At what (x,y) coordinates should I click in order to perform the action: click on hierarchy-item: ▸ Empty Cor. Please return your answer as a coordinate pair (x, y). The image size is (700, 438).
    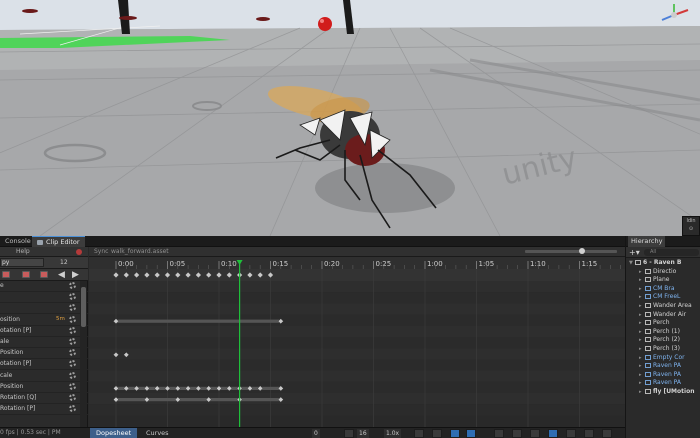
    Looking at the image, I should click on (663, 358).